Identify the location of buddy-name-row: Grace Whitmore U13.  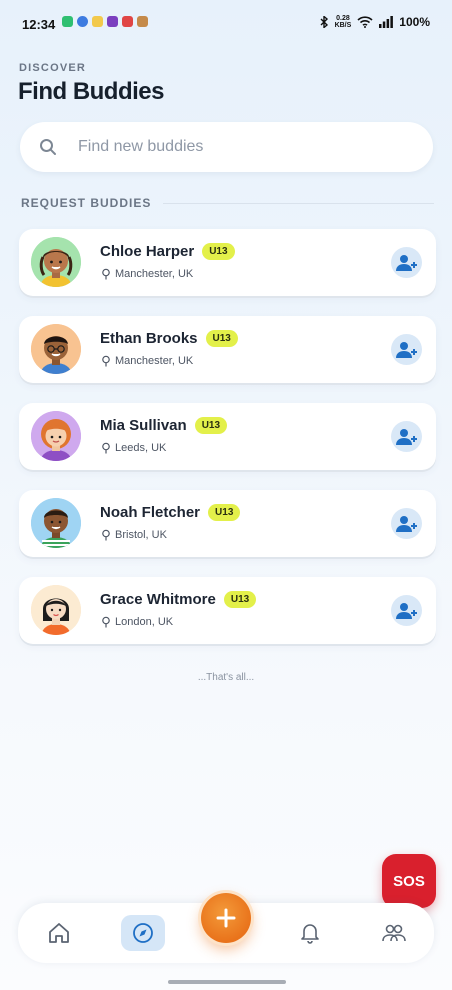
(178, 599).